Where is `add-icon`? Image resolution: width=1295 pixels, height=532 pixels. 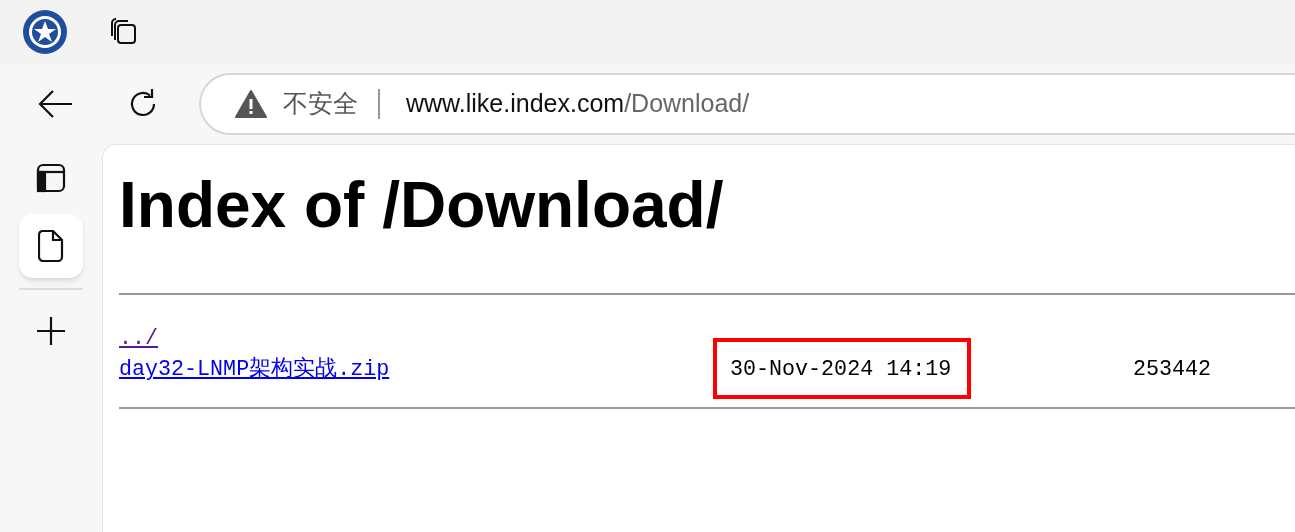
add-icon is located at coordinates (51, 331).